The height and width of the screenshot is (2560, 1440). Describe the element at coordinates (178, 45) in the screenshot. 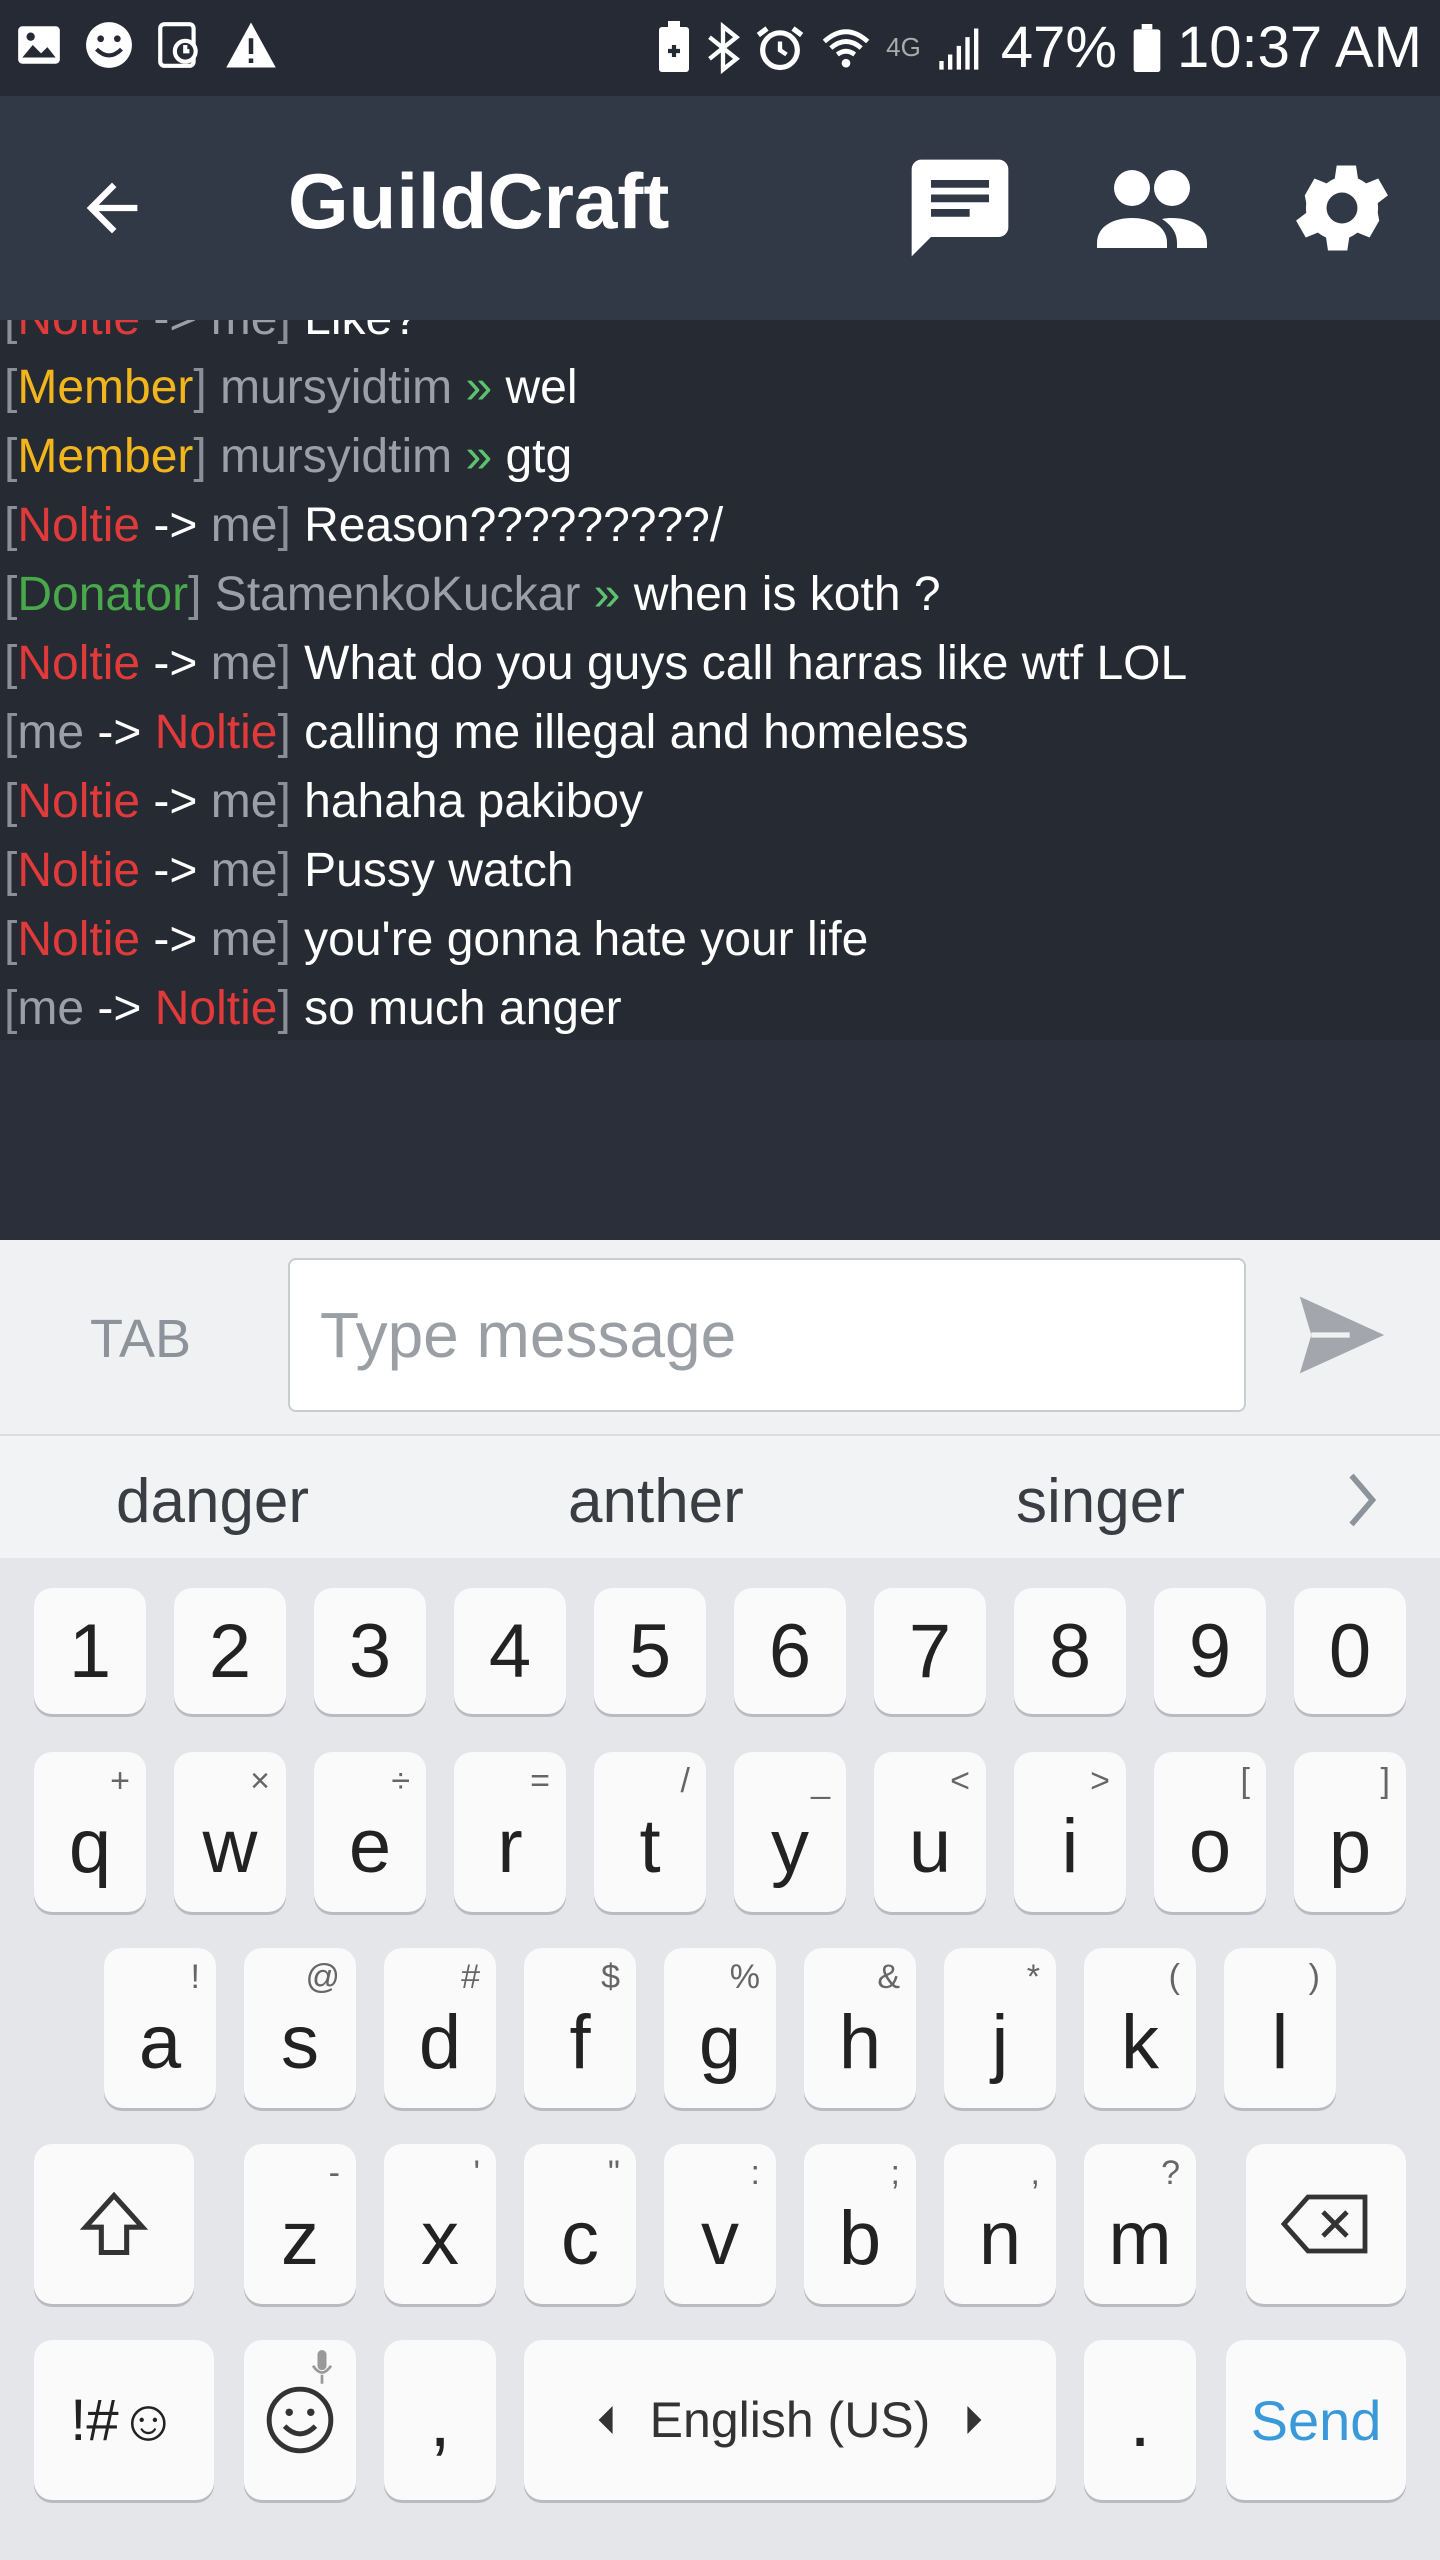

I see `screenshot-icon` at that location.